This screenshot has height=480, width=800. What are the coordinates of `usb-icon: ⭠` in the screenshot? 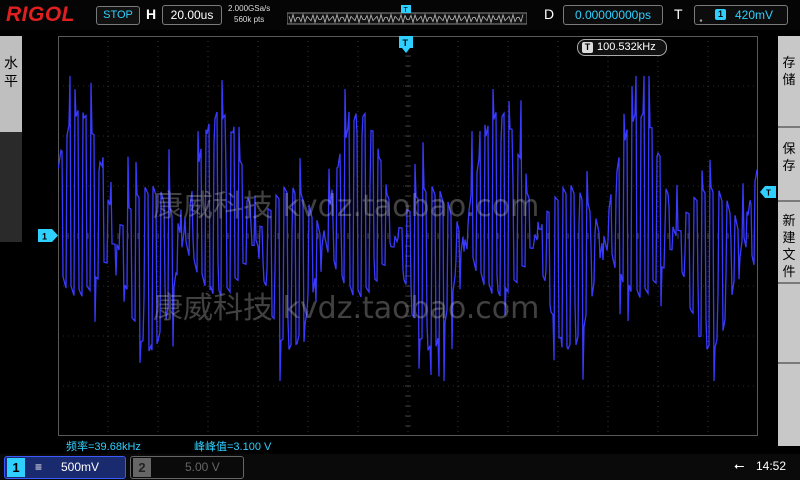 It's located at (739, 465).